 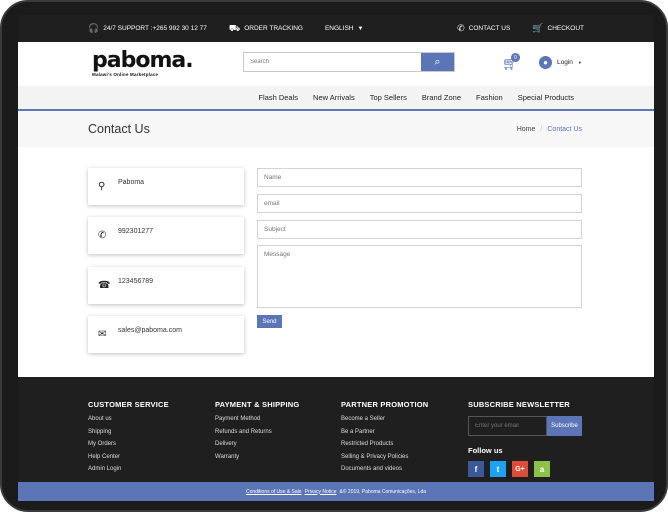 What do you see at coordinates (520, 469) in the screenshot?
I see `google-plus-icon: G+` at bounding box center [520, 469].